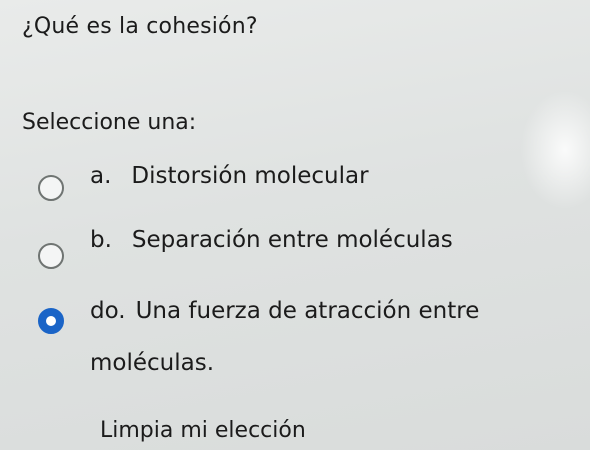 The height and width of the screenshot is (450, 590). Describe the element at coordinates (285, 337) in the screenshot. I see `option-c-label: Una fuerza de atracción entre moléculas.` at that location.